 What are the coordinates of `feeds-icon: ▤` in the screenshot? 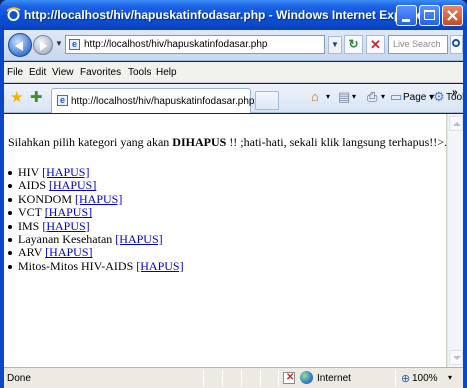 It's located at (344, 96).